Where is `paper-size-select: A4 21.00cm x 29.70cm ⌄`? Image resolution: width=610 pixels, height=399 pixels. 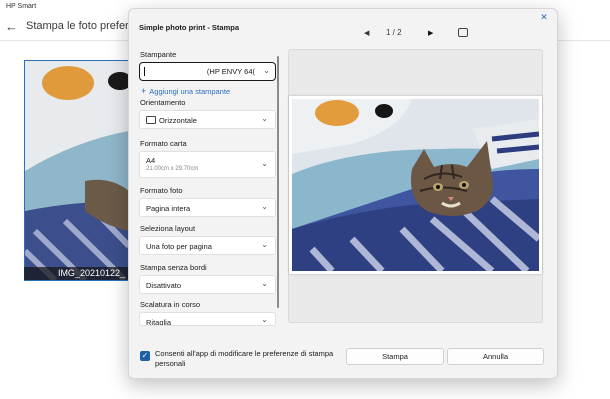 paper-size-select: A4 21.00cm x 29.70cm ⌄ is located at coordinates (207, 164).